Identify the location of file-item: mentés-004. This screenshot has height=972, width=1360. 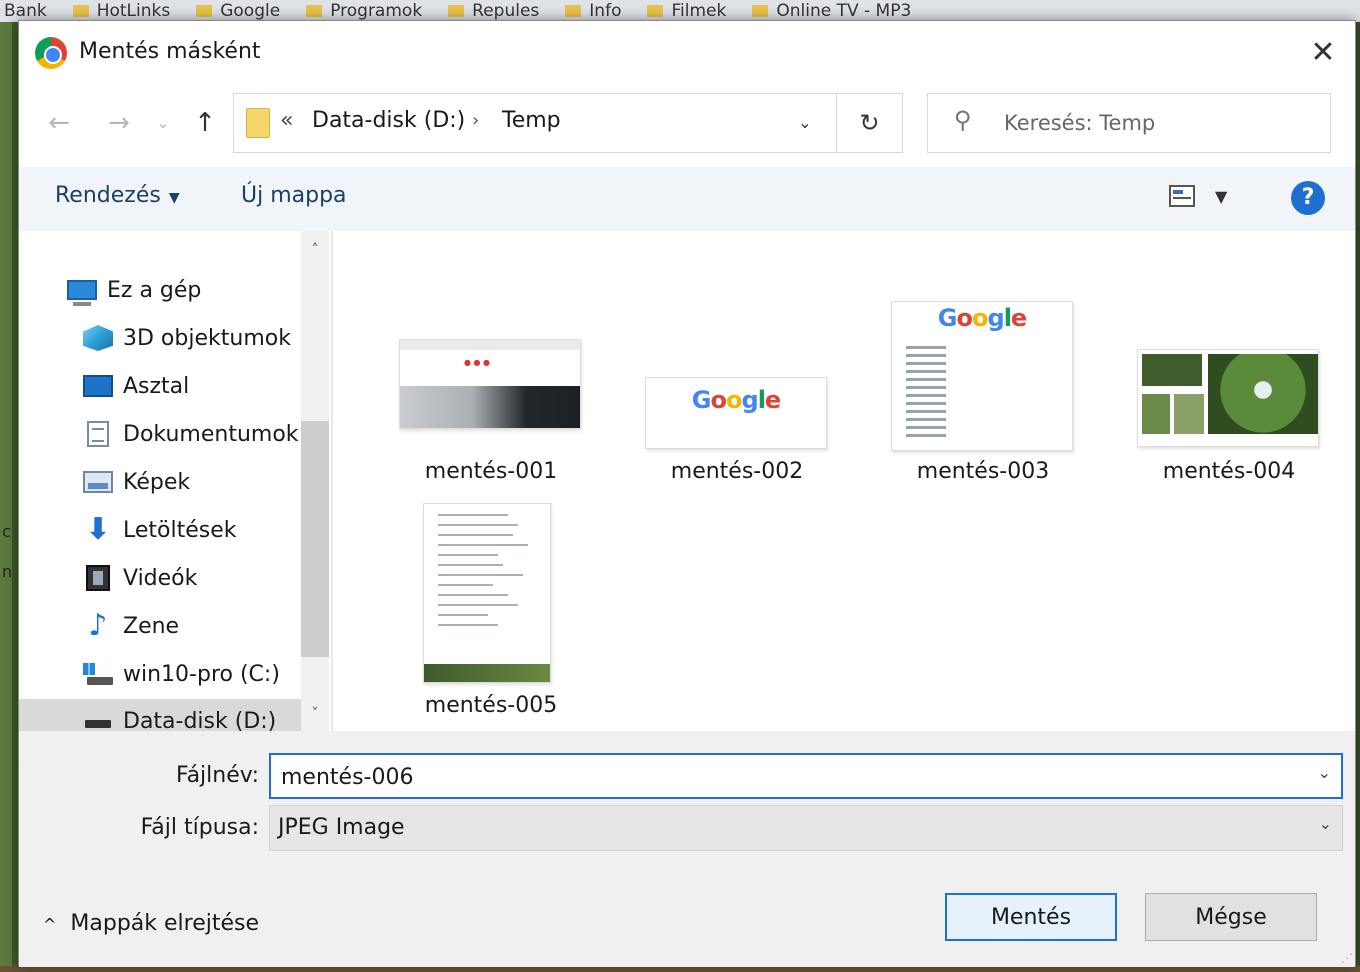
(1229, 361).